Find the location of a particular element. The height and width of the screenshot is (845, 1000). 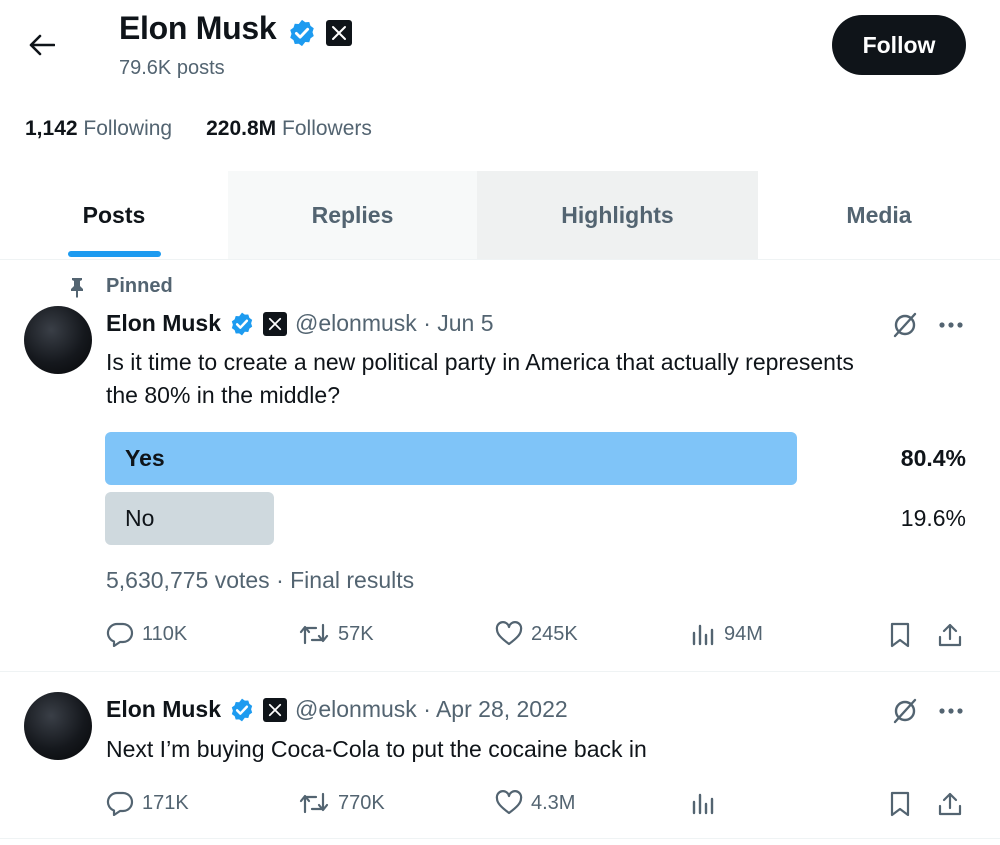

back-button is located at coordinates (42, 45).